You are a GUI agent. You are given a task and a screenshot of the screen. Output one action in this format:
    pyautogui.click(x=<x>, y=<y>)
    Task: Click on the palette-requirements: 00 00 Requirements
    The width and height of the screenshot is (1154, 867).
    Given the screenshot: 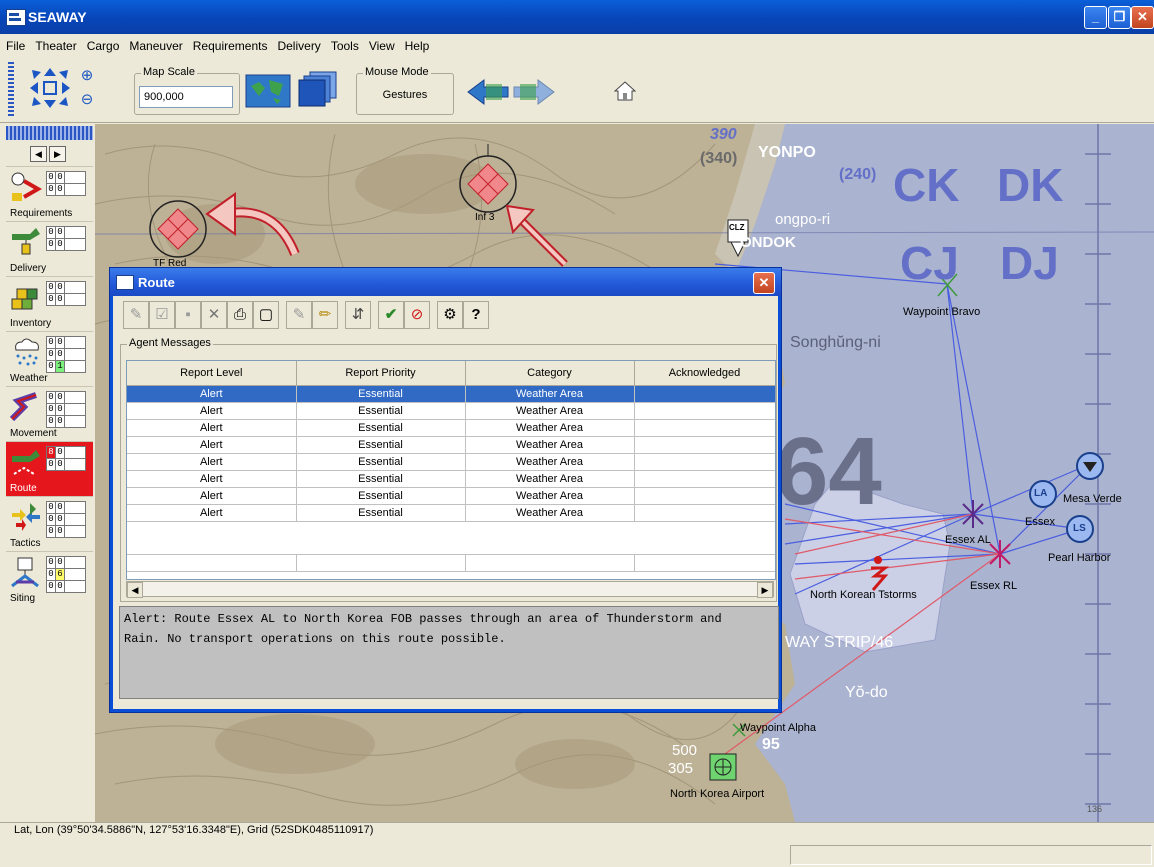 What is the action you would take?
    pyautogui.click(x=49, y=193)
    